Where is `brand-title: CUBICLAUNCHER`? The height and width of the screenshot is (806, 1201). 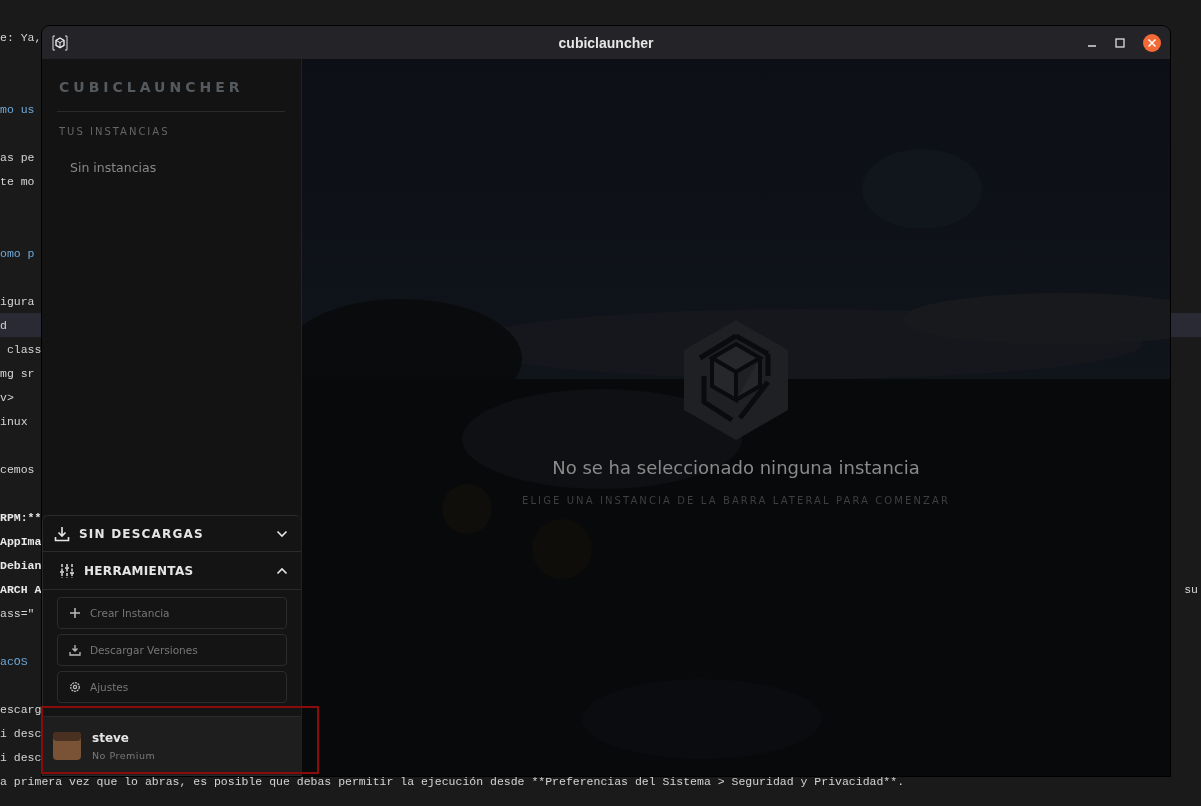
brand-title: CUBICLAUNCHER is located at coordinates (152, 87).